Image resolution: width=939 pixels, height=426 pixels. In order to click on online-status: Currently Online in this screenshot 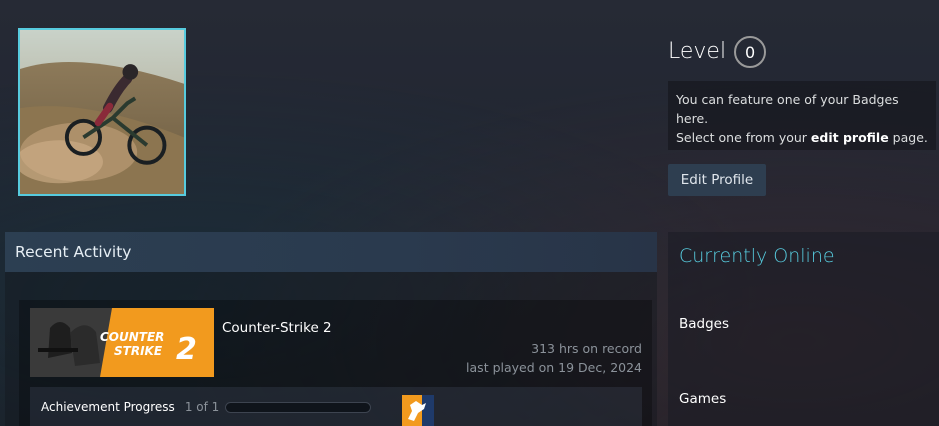, I will do `click(757, 256)`.